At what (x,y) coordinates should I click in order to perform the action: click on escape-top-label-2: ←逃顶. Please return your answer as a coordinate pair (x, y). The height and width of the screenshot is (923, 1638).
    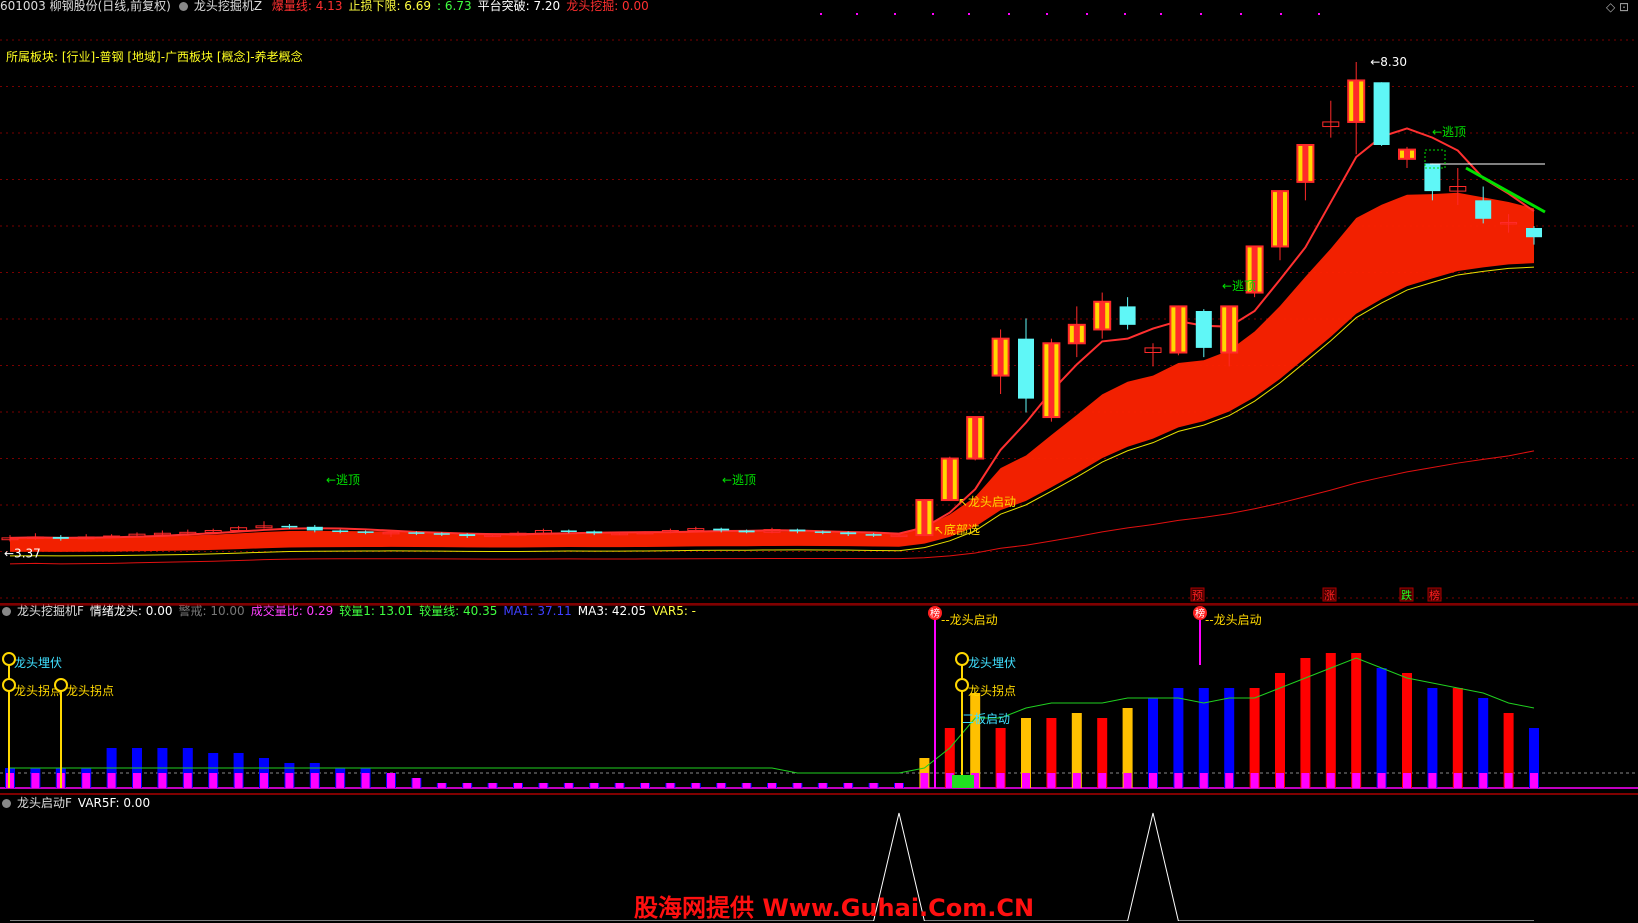
    Looking at the image, I should click on (739, 480).